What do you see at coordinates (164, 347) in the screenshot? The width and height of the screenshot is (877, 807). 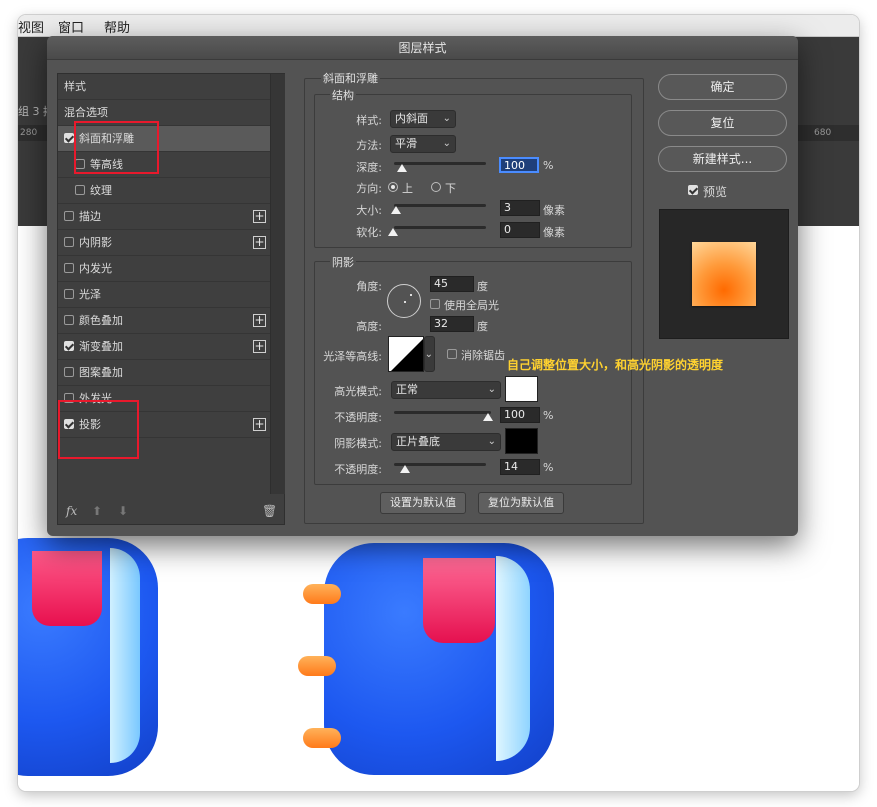 I see `style-item-gradient-overlay: 渐变叠加 +` at bounding box center [164, 347].